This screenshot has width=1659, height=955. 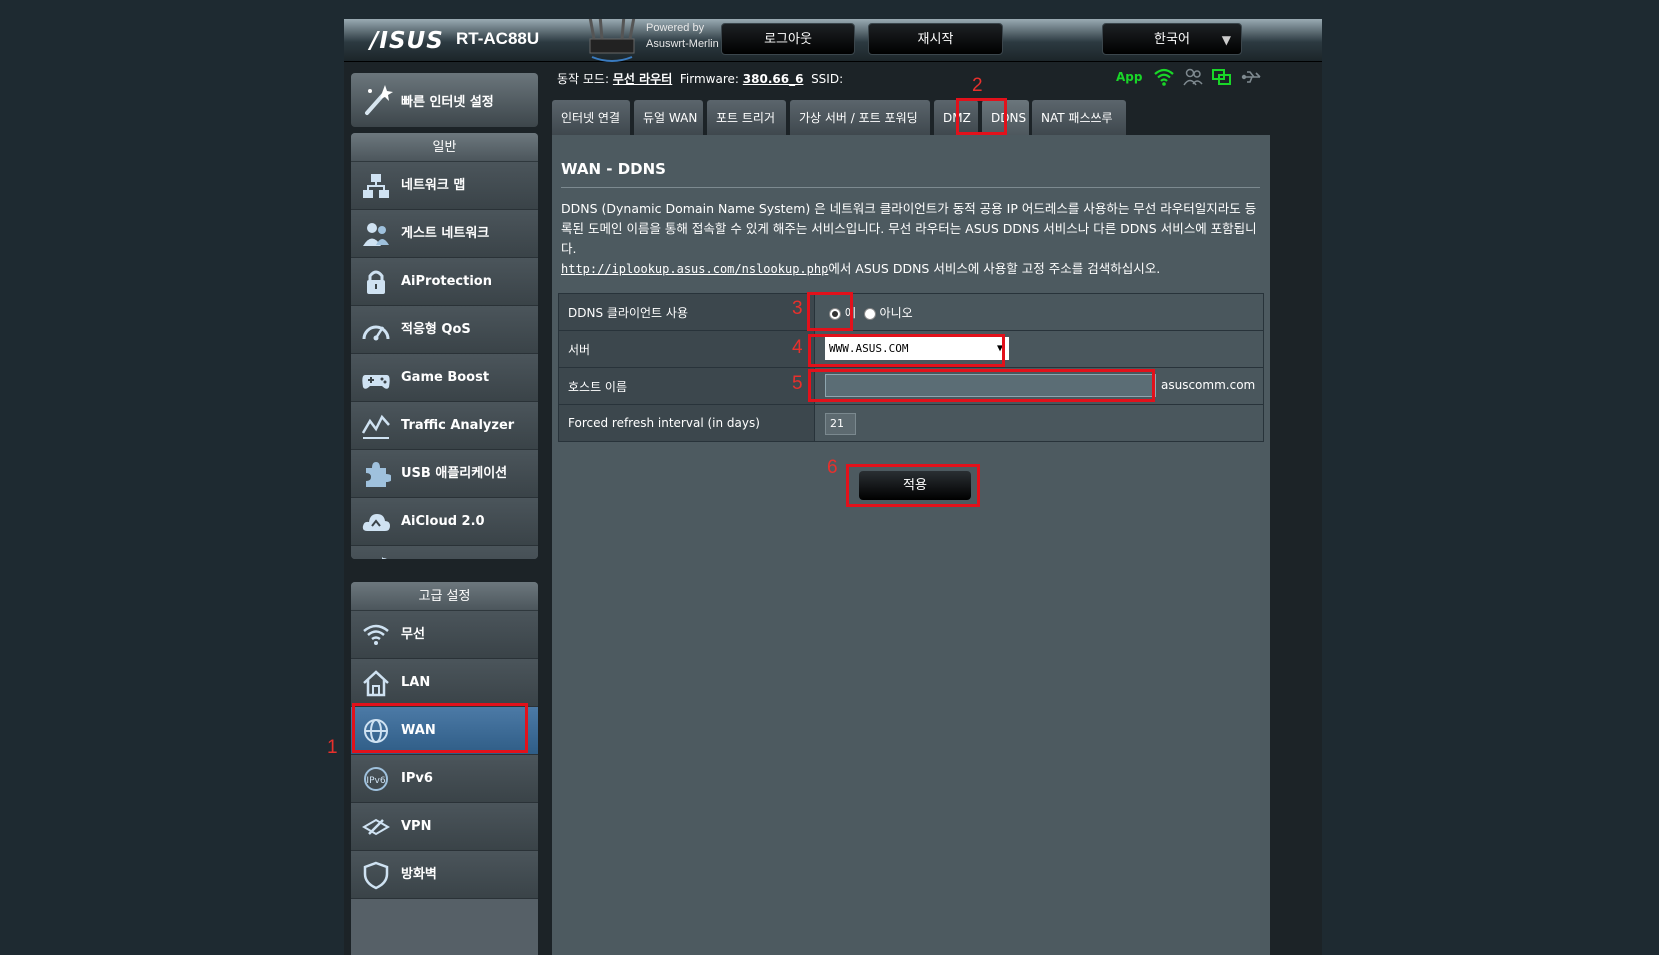 What do you see at coordinates (797, 347) in the screenshot?
I see `step-mark-4: 4` at bounding box center [797, 347].